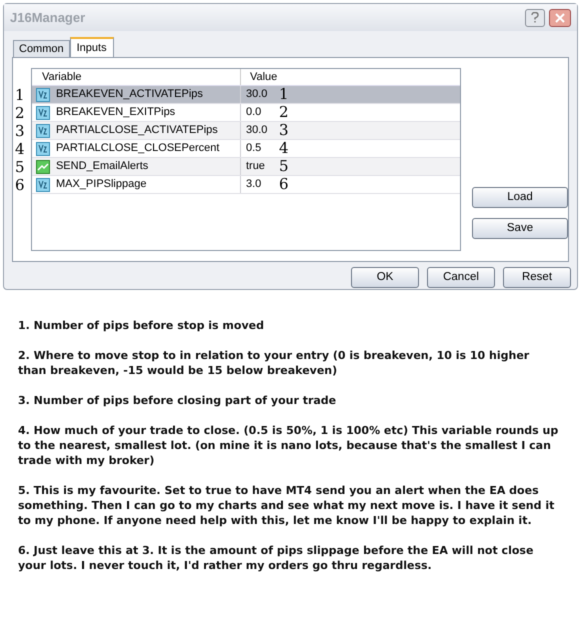  Describe the element at coordinates (287, 505) in the screenshot. I see `note-paragraph: 5. This is my favourite. Set to true to have MT4 send you an alert when the EA does something. Then I can go to my charts and see what my next move is. I have it send it to my phone. If anyone need help with this, let me know I'll be happy to explain it.` at that location.